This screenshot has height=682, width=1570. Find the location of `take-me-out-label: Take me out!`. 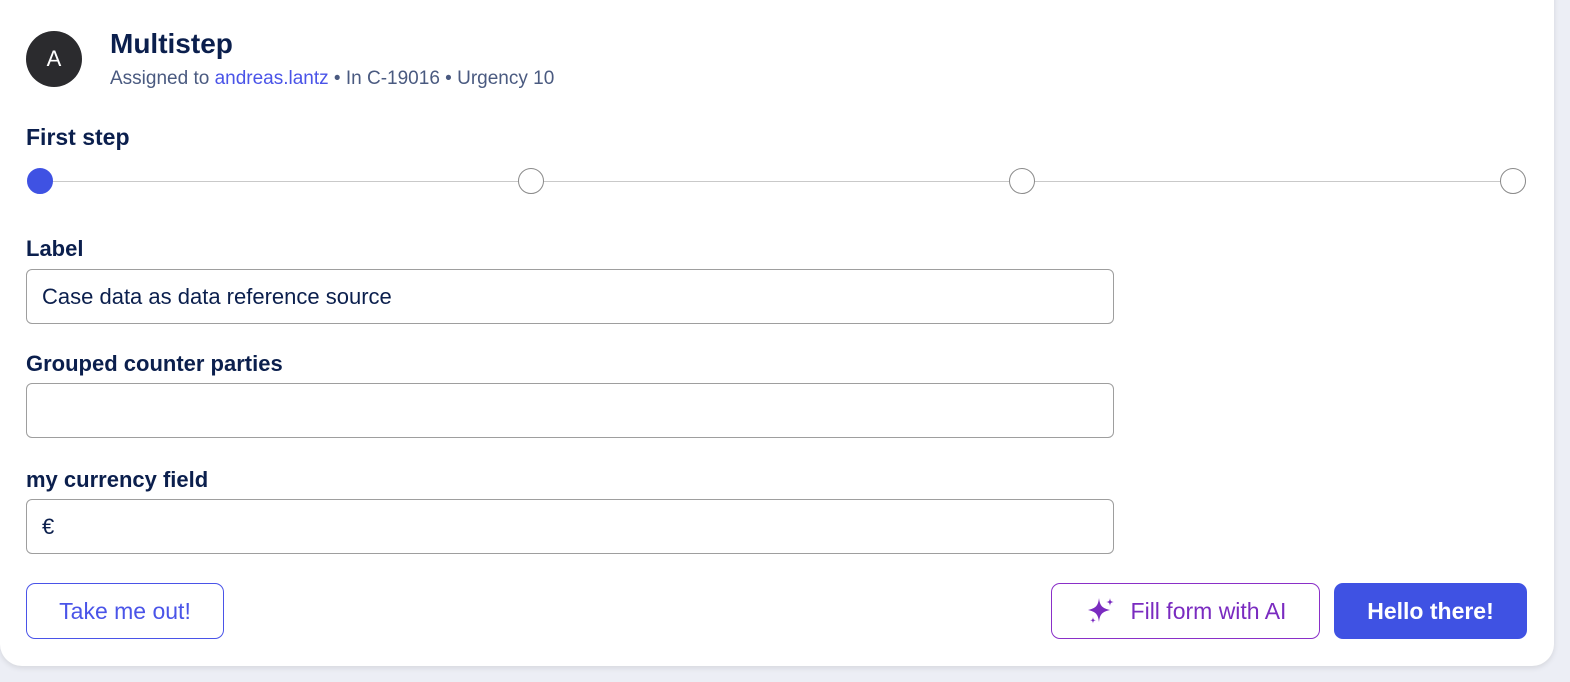

take-me-out-label: Take me out! is located at coordinates (125, 610).